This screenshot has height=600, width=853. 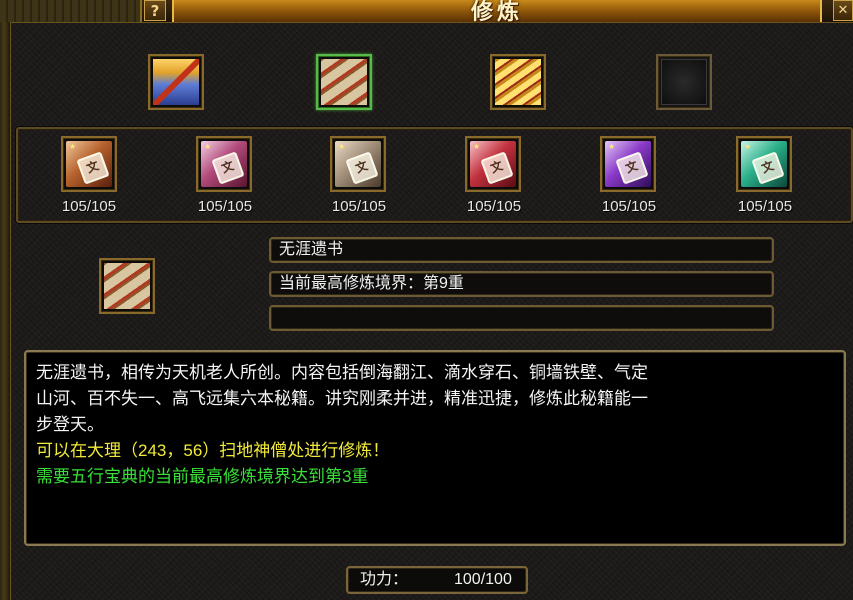 I want to click on close-button: ✕, so click(x=843, y=10).